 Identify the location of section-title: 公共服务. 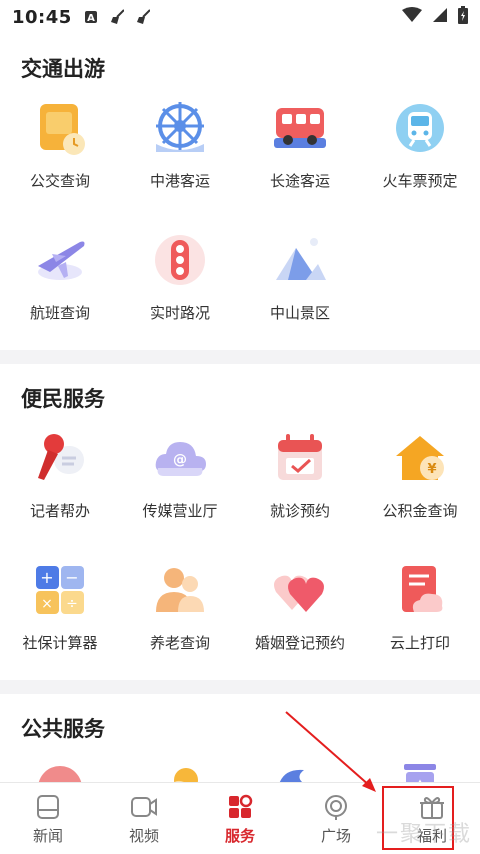
(63, 729).